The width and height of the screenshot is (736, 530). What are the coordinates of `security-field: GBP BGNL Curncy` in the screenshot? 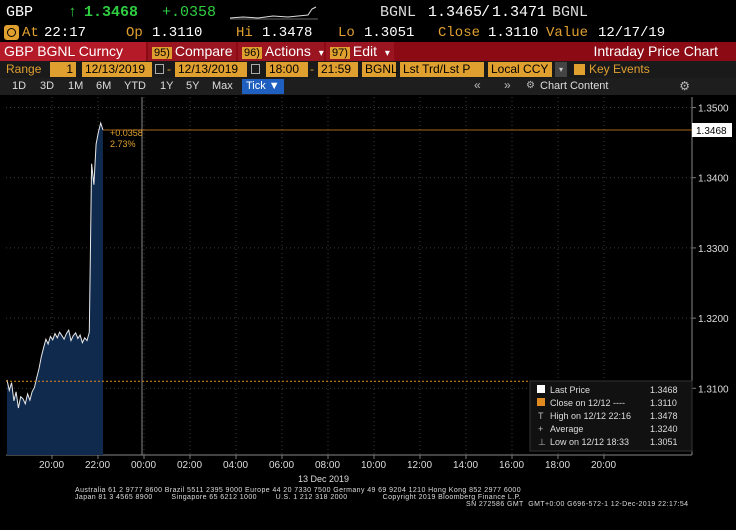 It's located at (73, 51).